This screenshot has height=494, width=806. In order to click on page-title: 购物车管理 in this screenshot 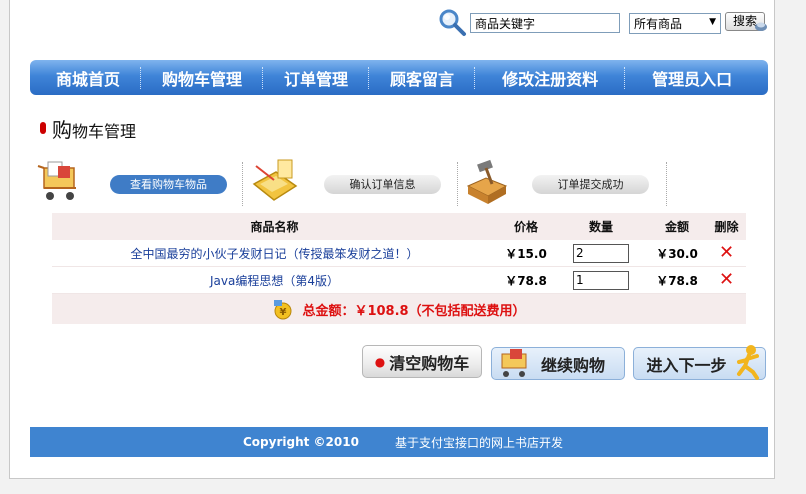, I will do `click(94, 128)`.